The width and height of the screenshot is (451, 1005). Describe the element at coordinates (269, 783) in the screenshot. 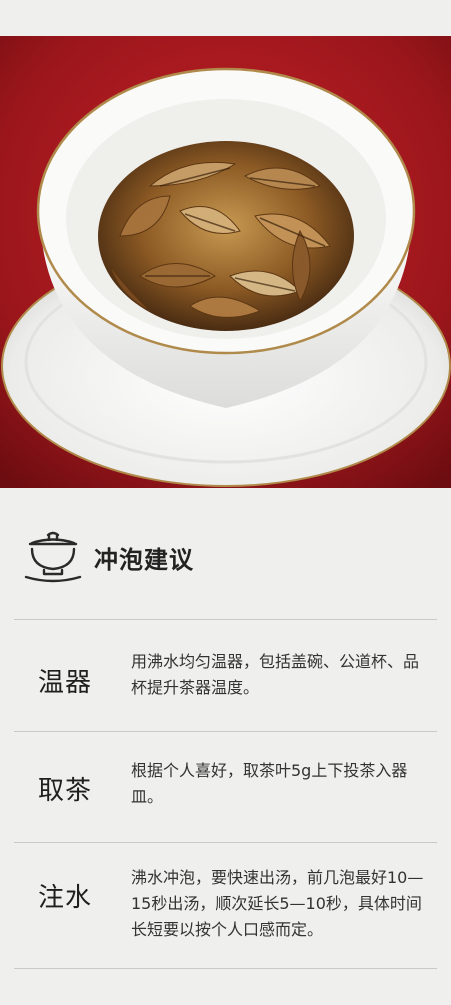

I see `step-description: 根据个人喜好，取茶叶5g上下投茶入器皿。` at that location.